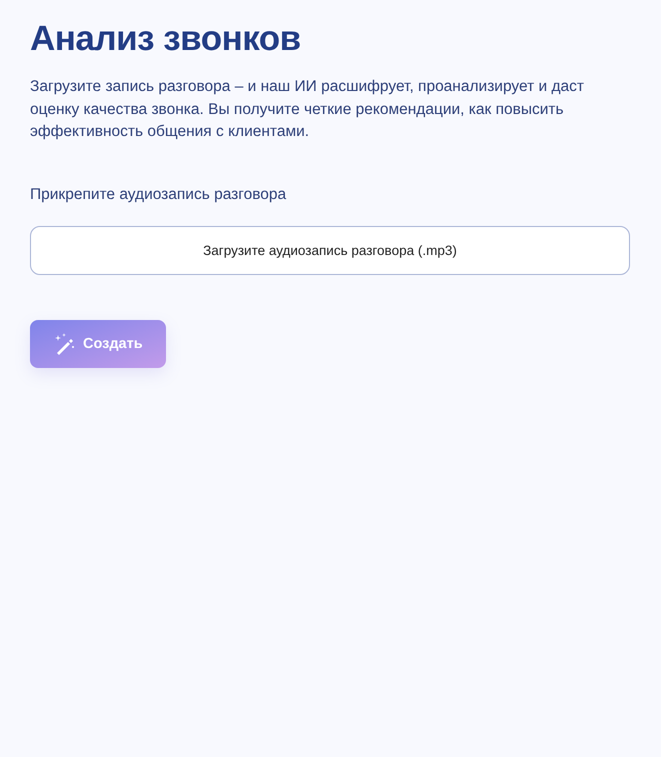  Describe the element at coordinates (158, 195) in the screenshot. I see `upload-label: Прикрепите аудиозапись разговора` at that location.